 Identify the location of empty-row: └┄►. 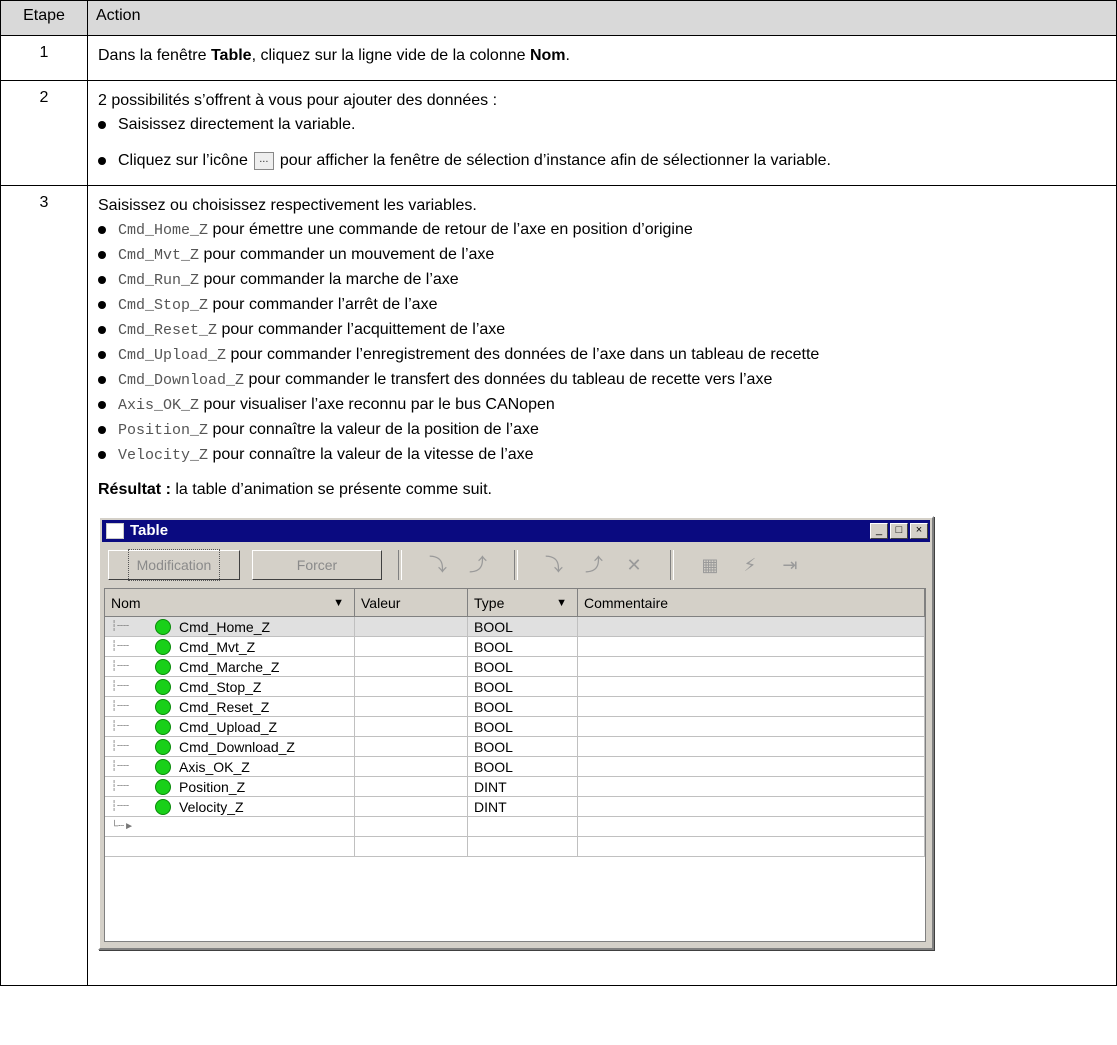
(515, 827).